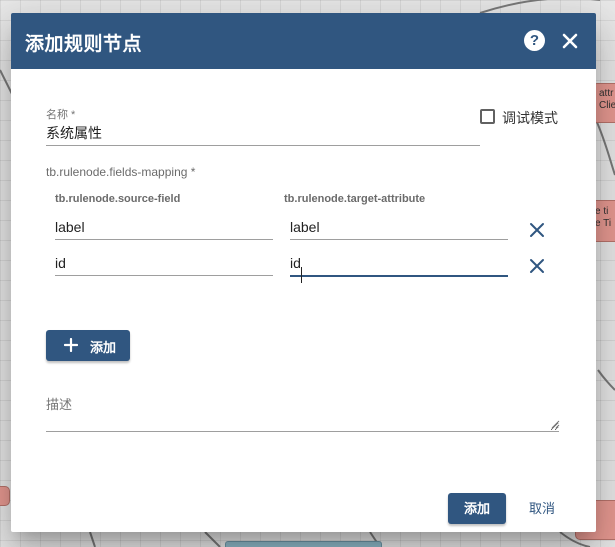  What do you see at coordinates (530, 118) in the screenshot?
I see `debug-mode-label: 调试模式` at bounding box center [530, 118].